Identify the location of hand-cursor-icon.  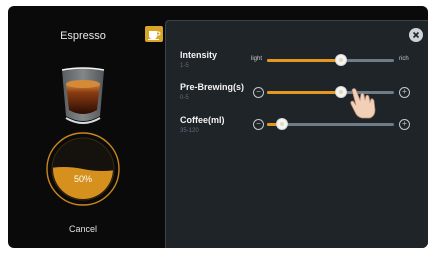
(363, 103).